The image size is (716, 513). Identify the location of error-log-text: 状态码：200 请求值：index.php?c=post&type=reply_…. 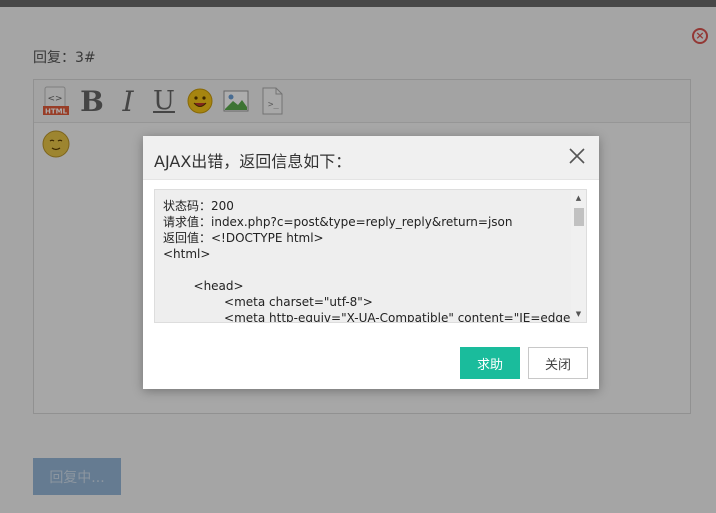
(372, 261).